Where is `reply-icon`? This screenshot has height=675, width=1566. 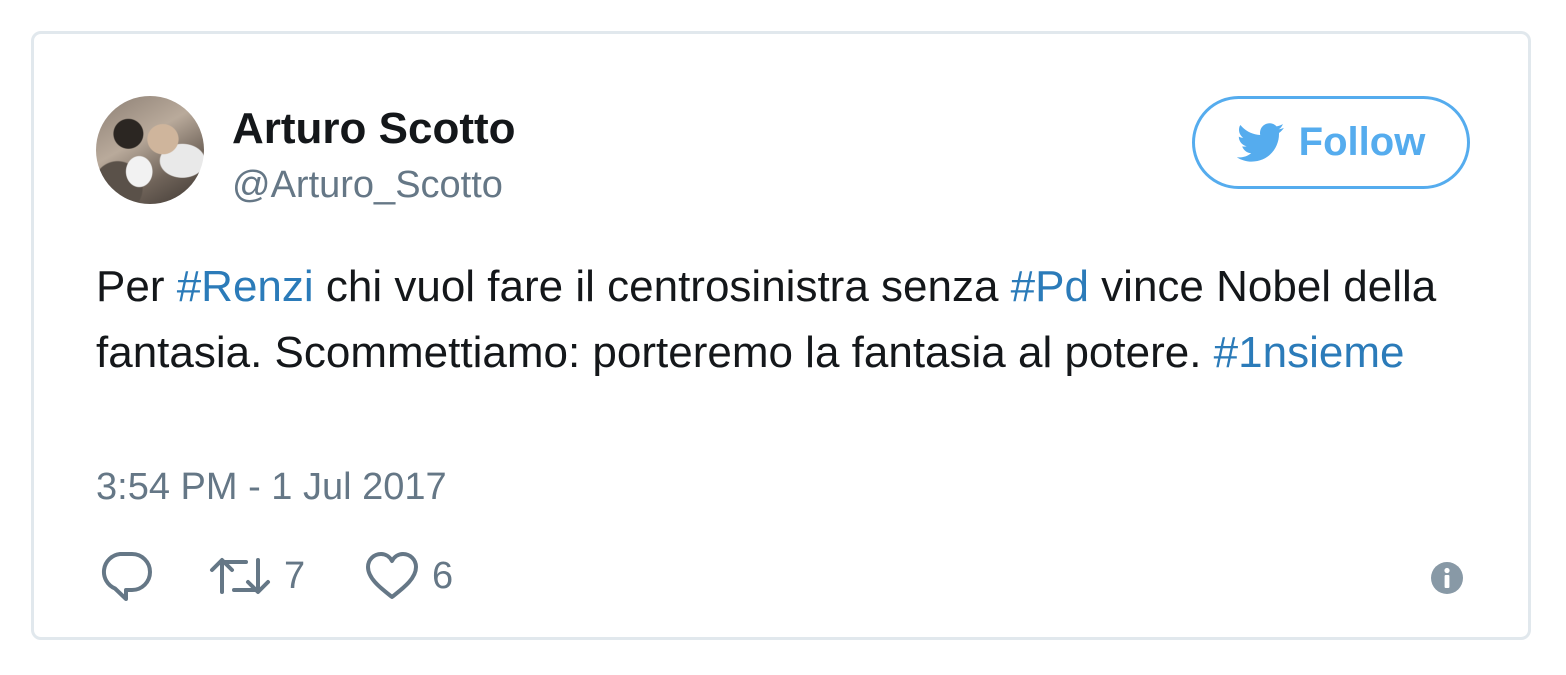
reply-icon is located at coordinates (126, 576).